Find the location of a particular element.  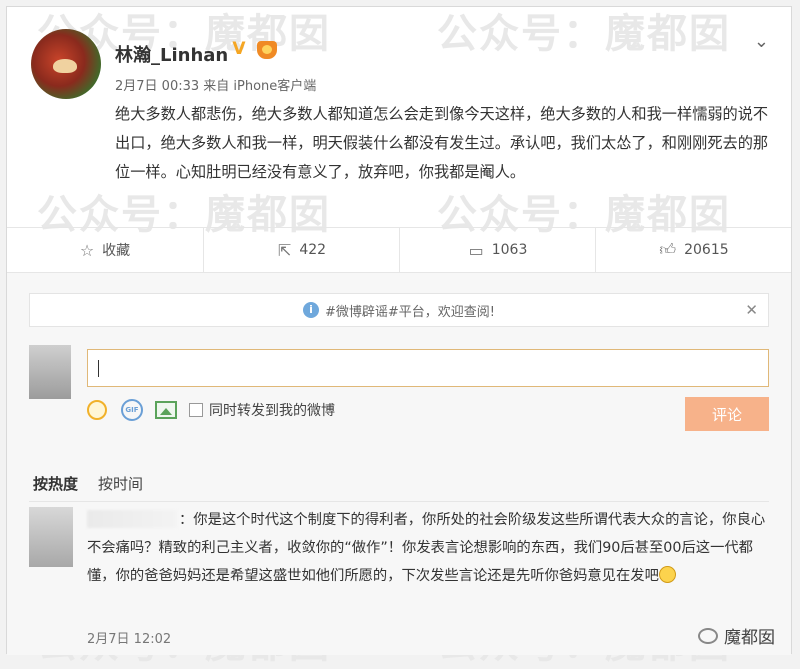

post-meta: 2月7日 00:33 来自 iPhone客户端 is located at coordinates (216, 86).